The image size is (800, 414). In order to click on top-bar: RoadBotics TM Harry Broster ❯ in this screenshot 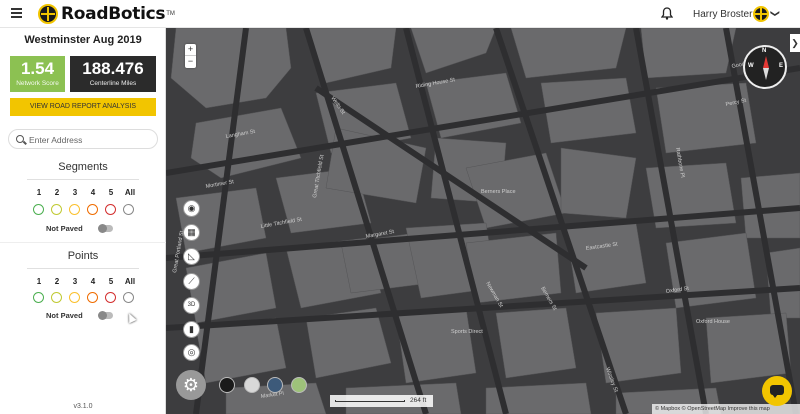, I will do `click(400, 14)`.